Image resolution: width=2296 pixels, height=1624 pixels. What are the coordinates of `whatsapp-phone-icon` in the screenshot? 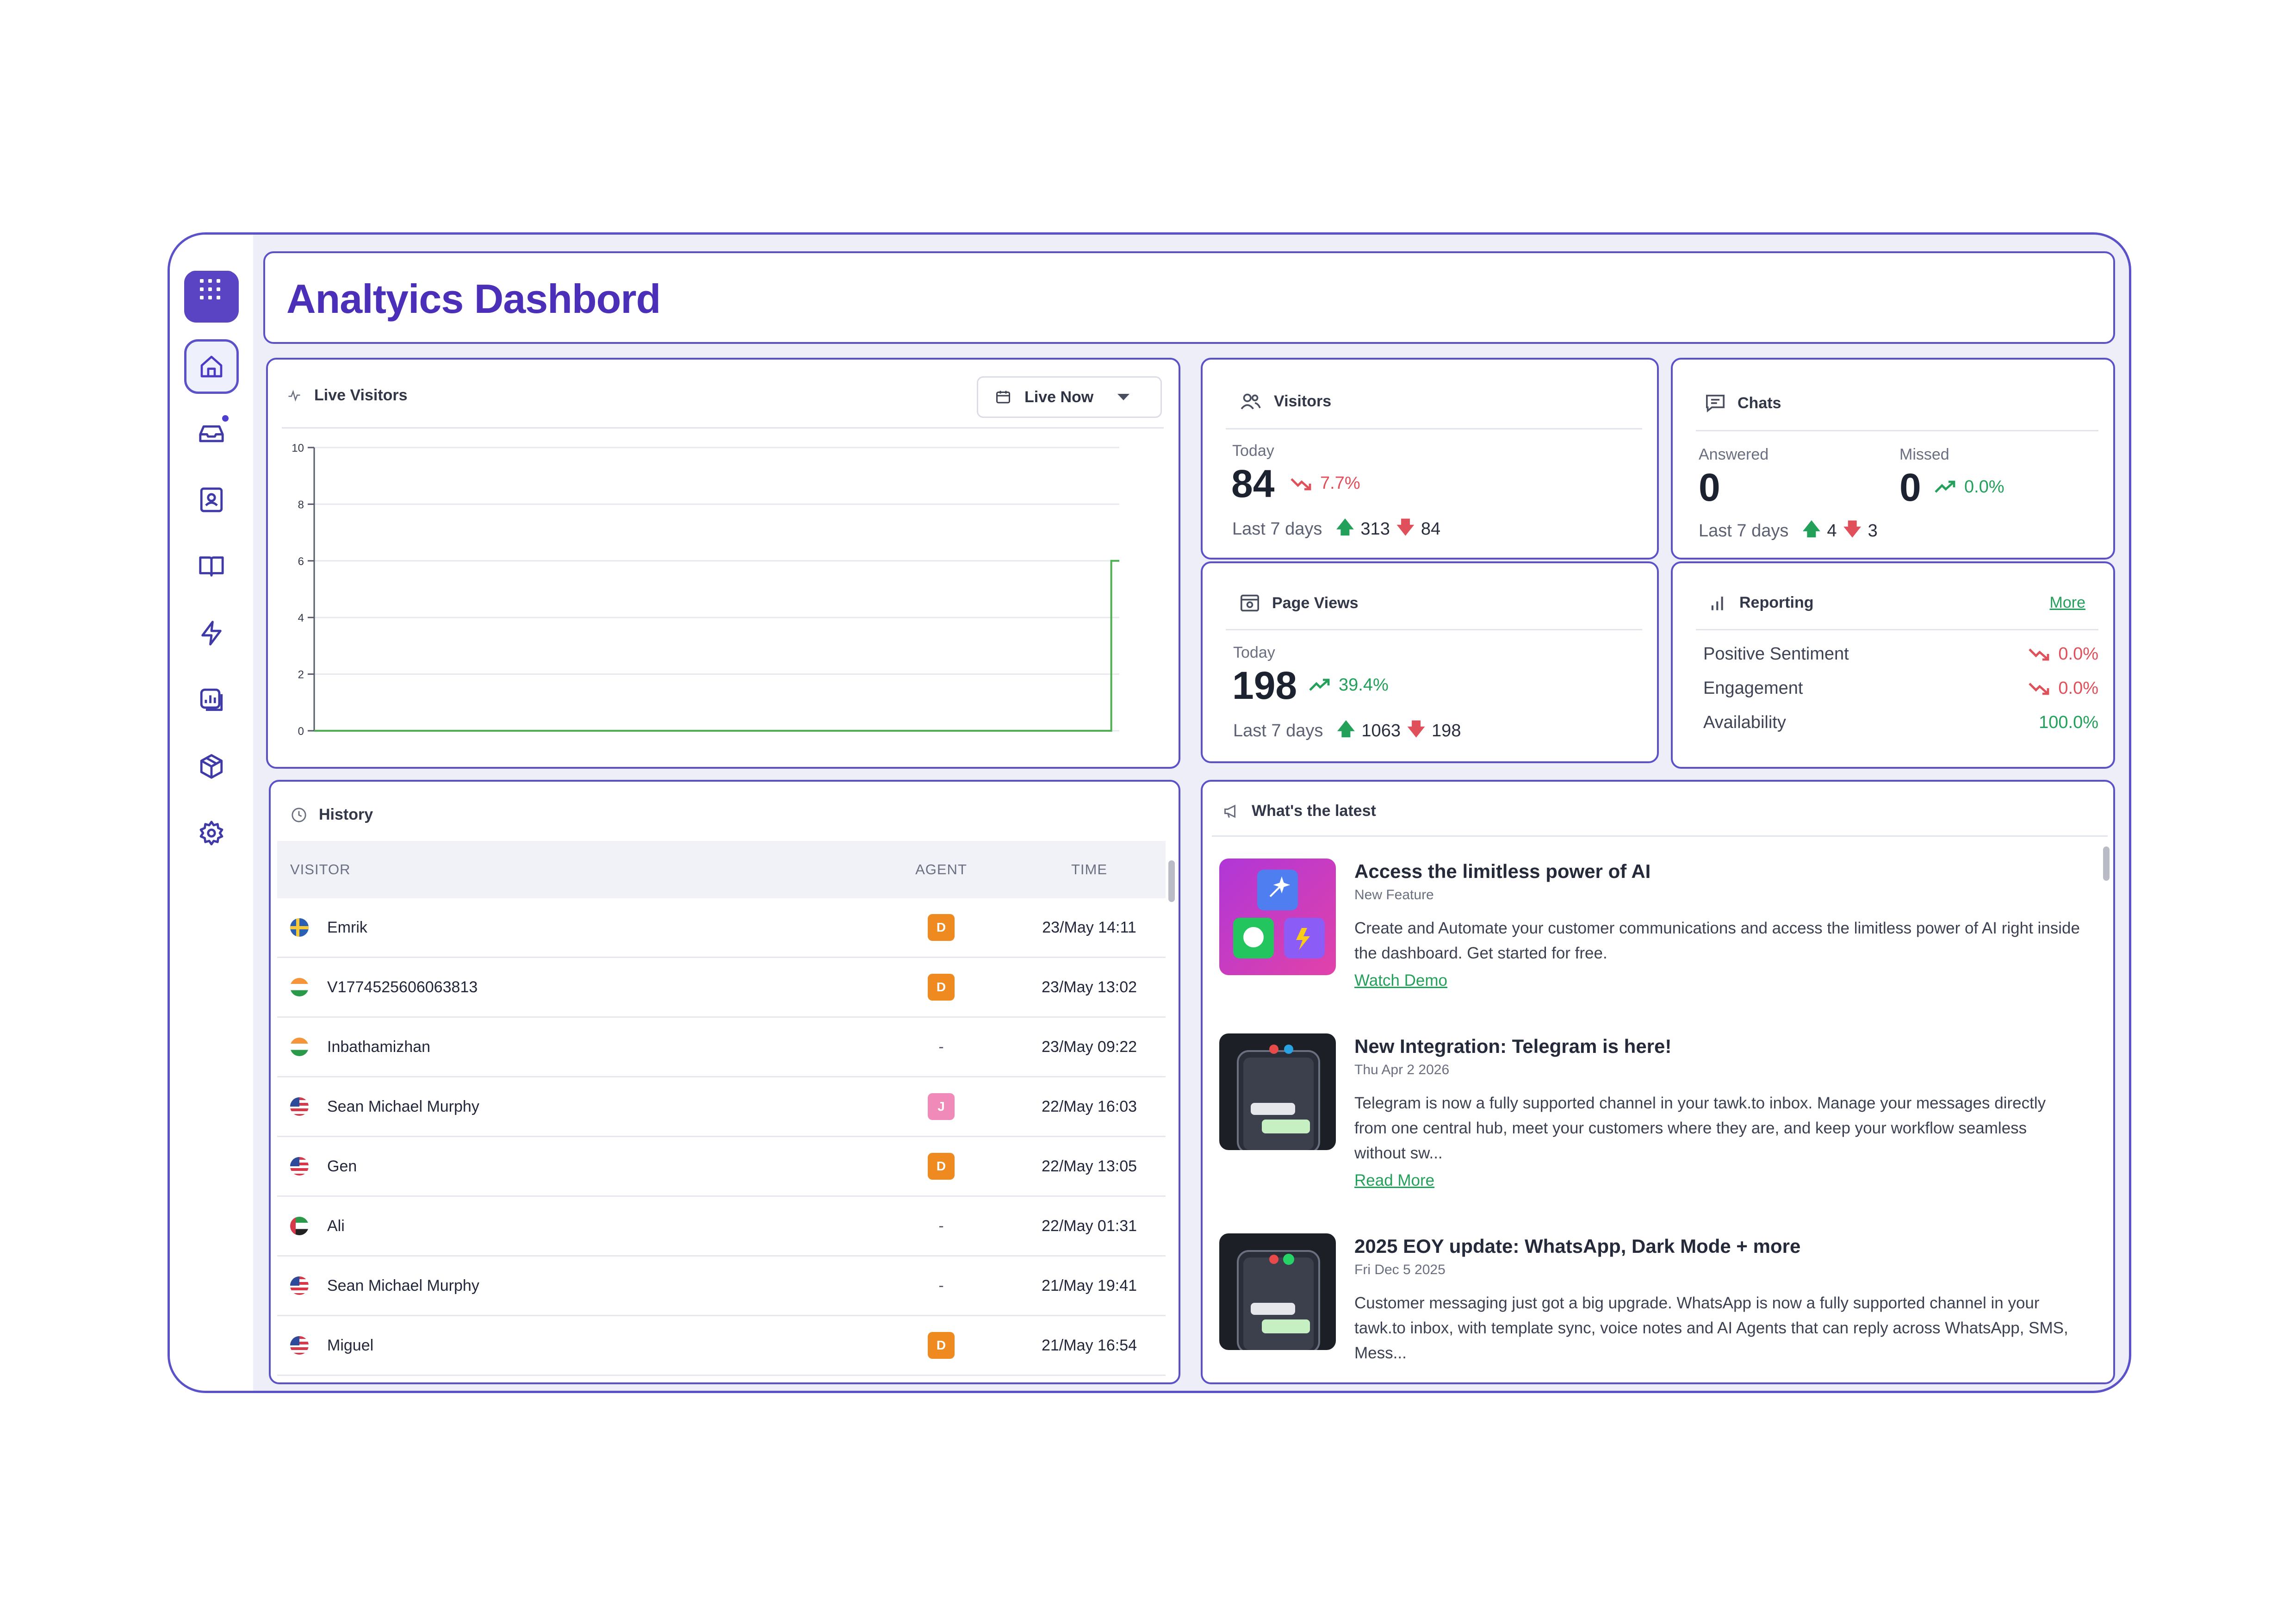 It's located at (1279, 1300).